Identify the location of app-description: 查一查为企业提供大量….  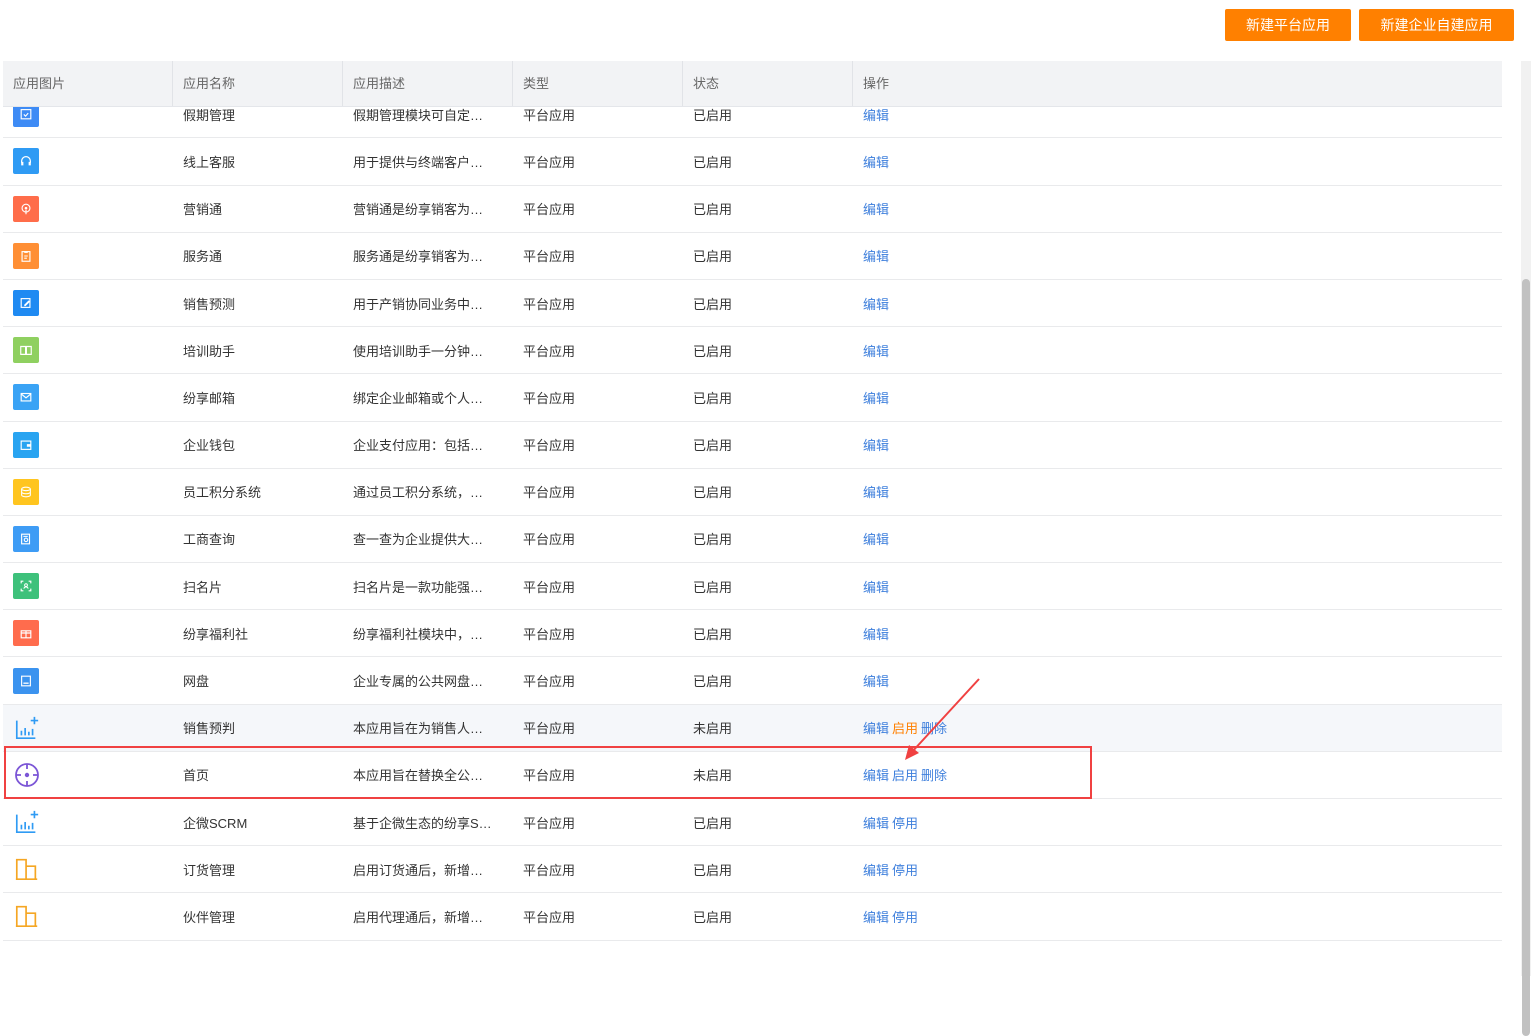
(425, 540).